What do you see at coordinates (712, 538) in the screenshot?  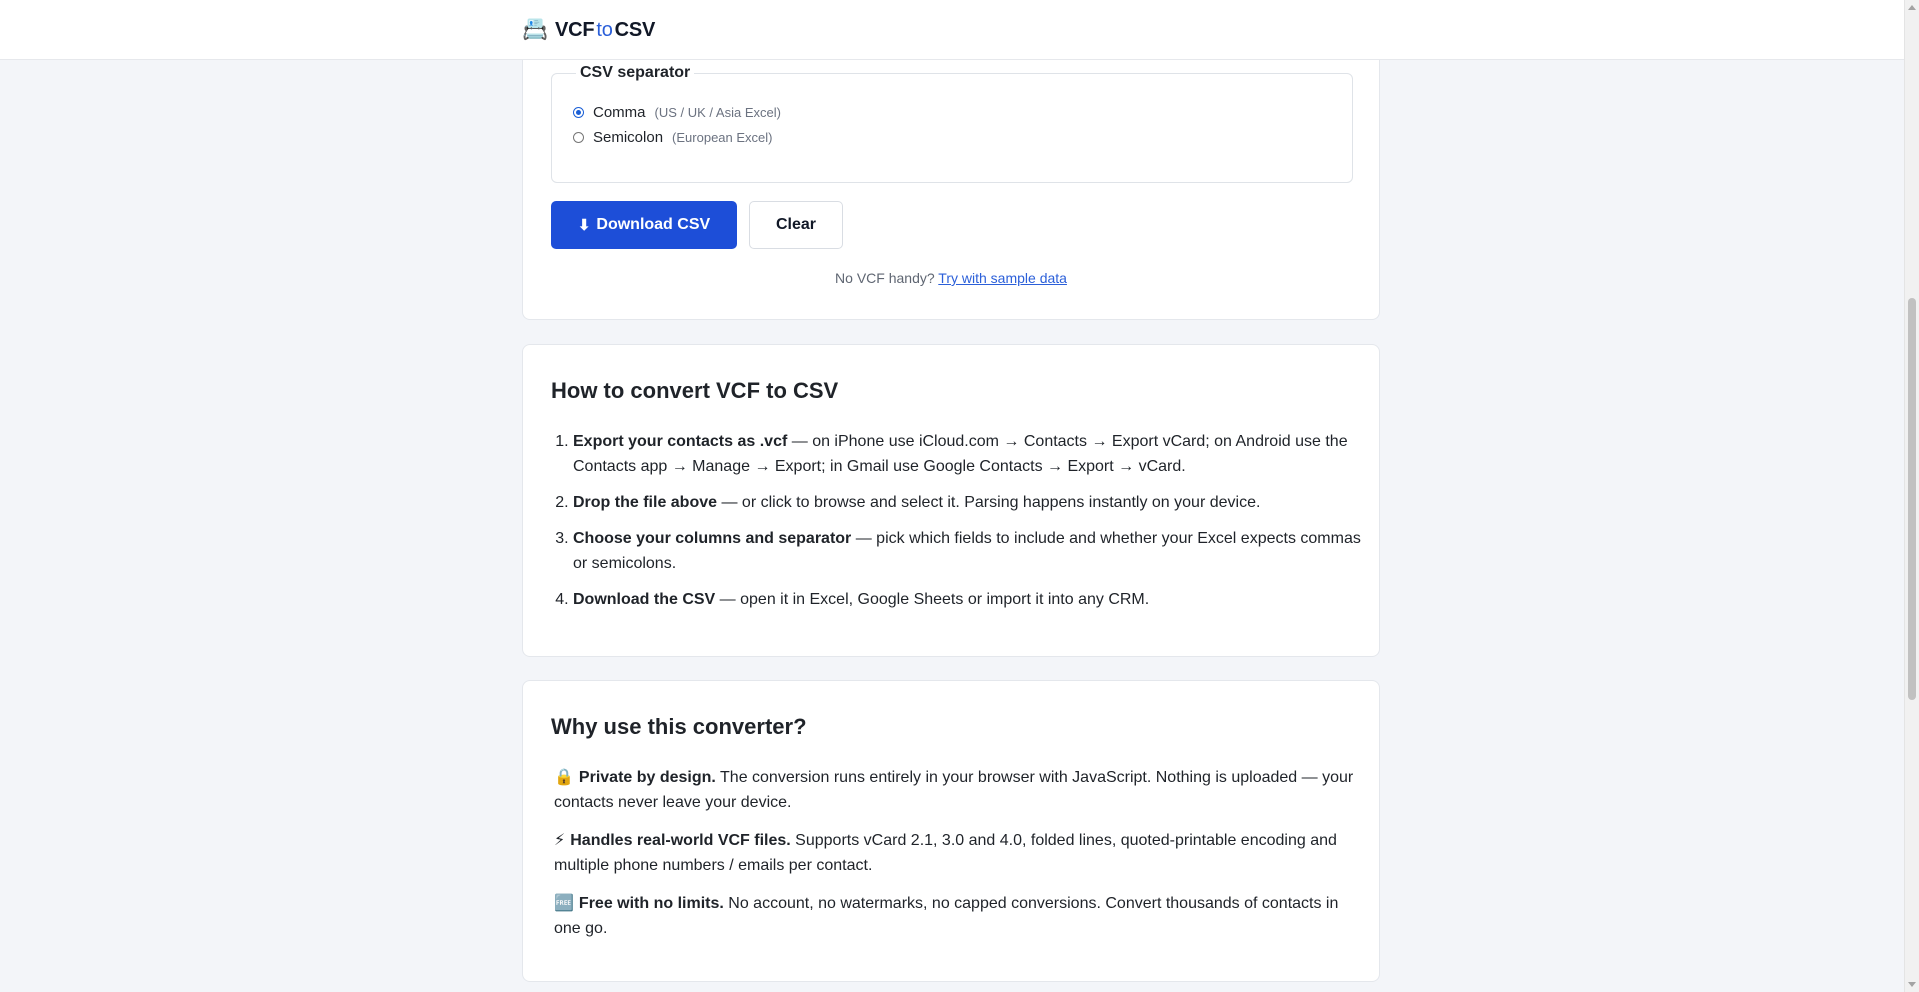 I see `step-title: Choose your columns and separator` at bounding box center [712, 538].